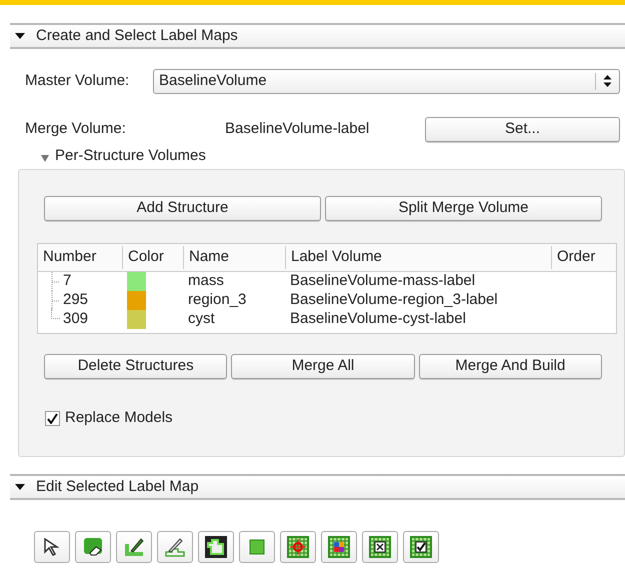 The height and width of the screenshot is (570, 625). I want to click on pencil-icon, so click(175, 547).